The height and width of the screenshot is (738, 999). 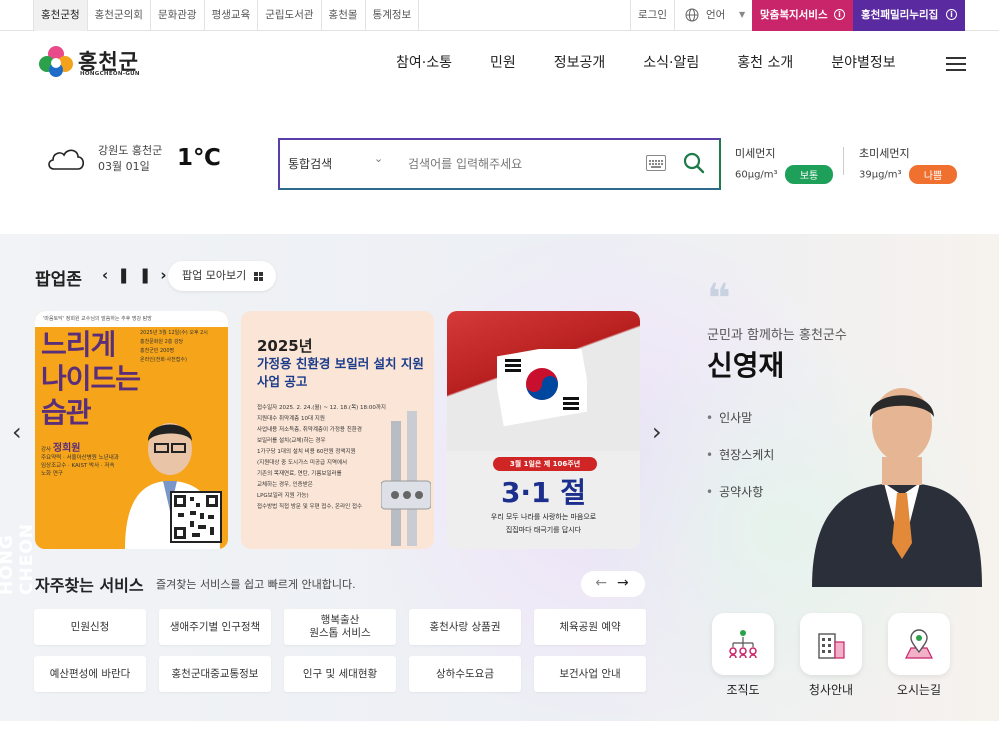 What do you see at coordinates (214, 275) in the screenshot?
I see `popup-view-all-label: 팝업 모아보기` at bounding box center [214, 275].